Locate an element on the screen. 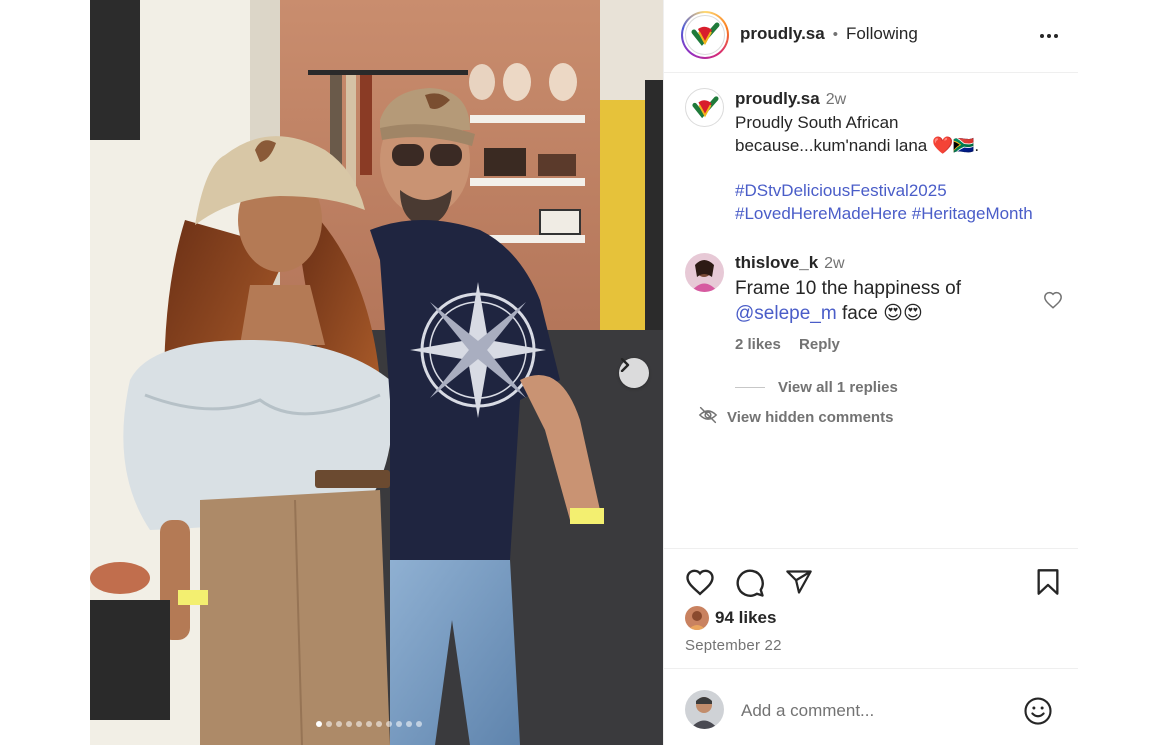  caption-time: 2w is located at coordinates (836, 99).